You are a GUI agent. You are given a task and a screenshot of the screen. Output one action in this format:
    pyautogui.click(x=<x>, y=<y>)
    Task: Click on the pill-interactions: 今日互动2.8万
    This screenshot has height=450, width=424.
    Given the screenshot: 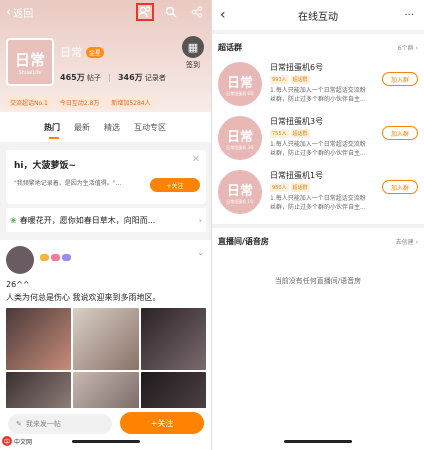 What is the action you would take?
    pyautogui.click(x=79, y=102)
    